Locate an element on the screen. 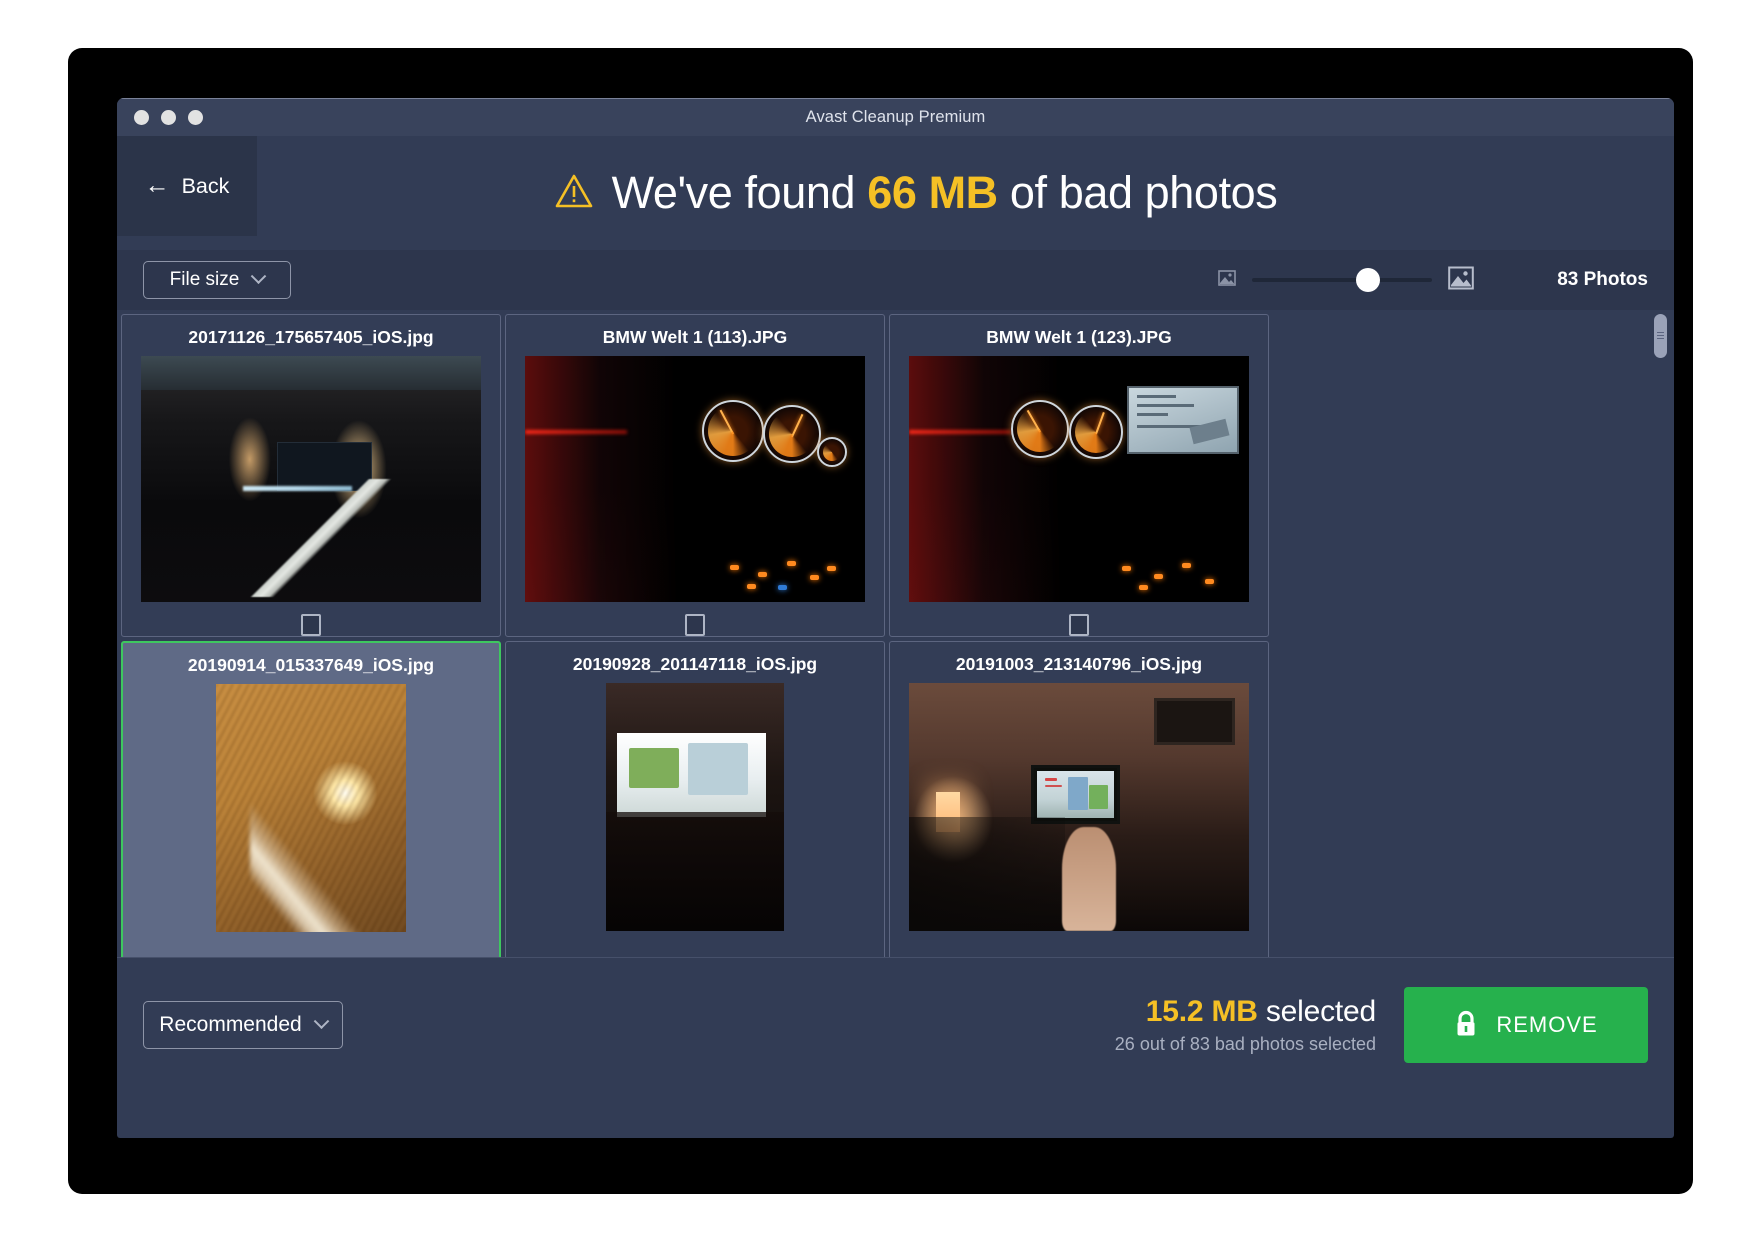 The width and height of the screenshot is (1761, 1242). photo-card: BMW Welt 1 (123).JPG is located at coordinates (1079, 475).